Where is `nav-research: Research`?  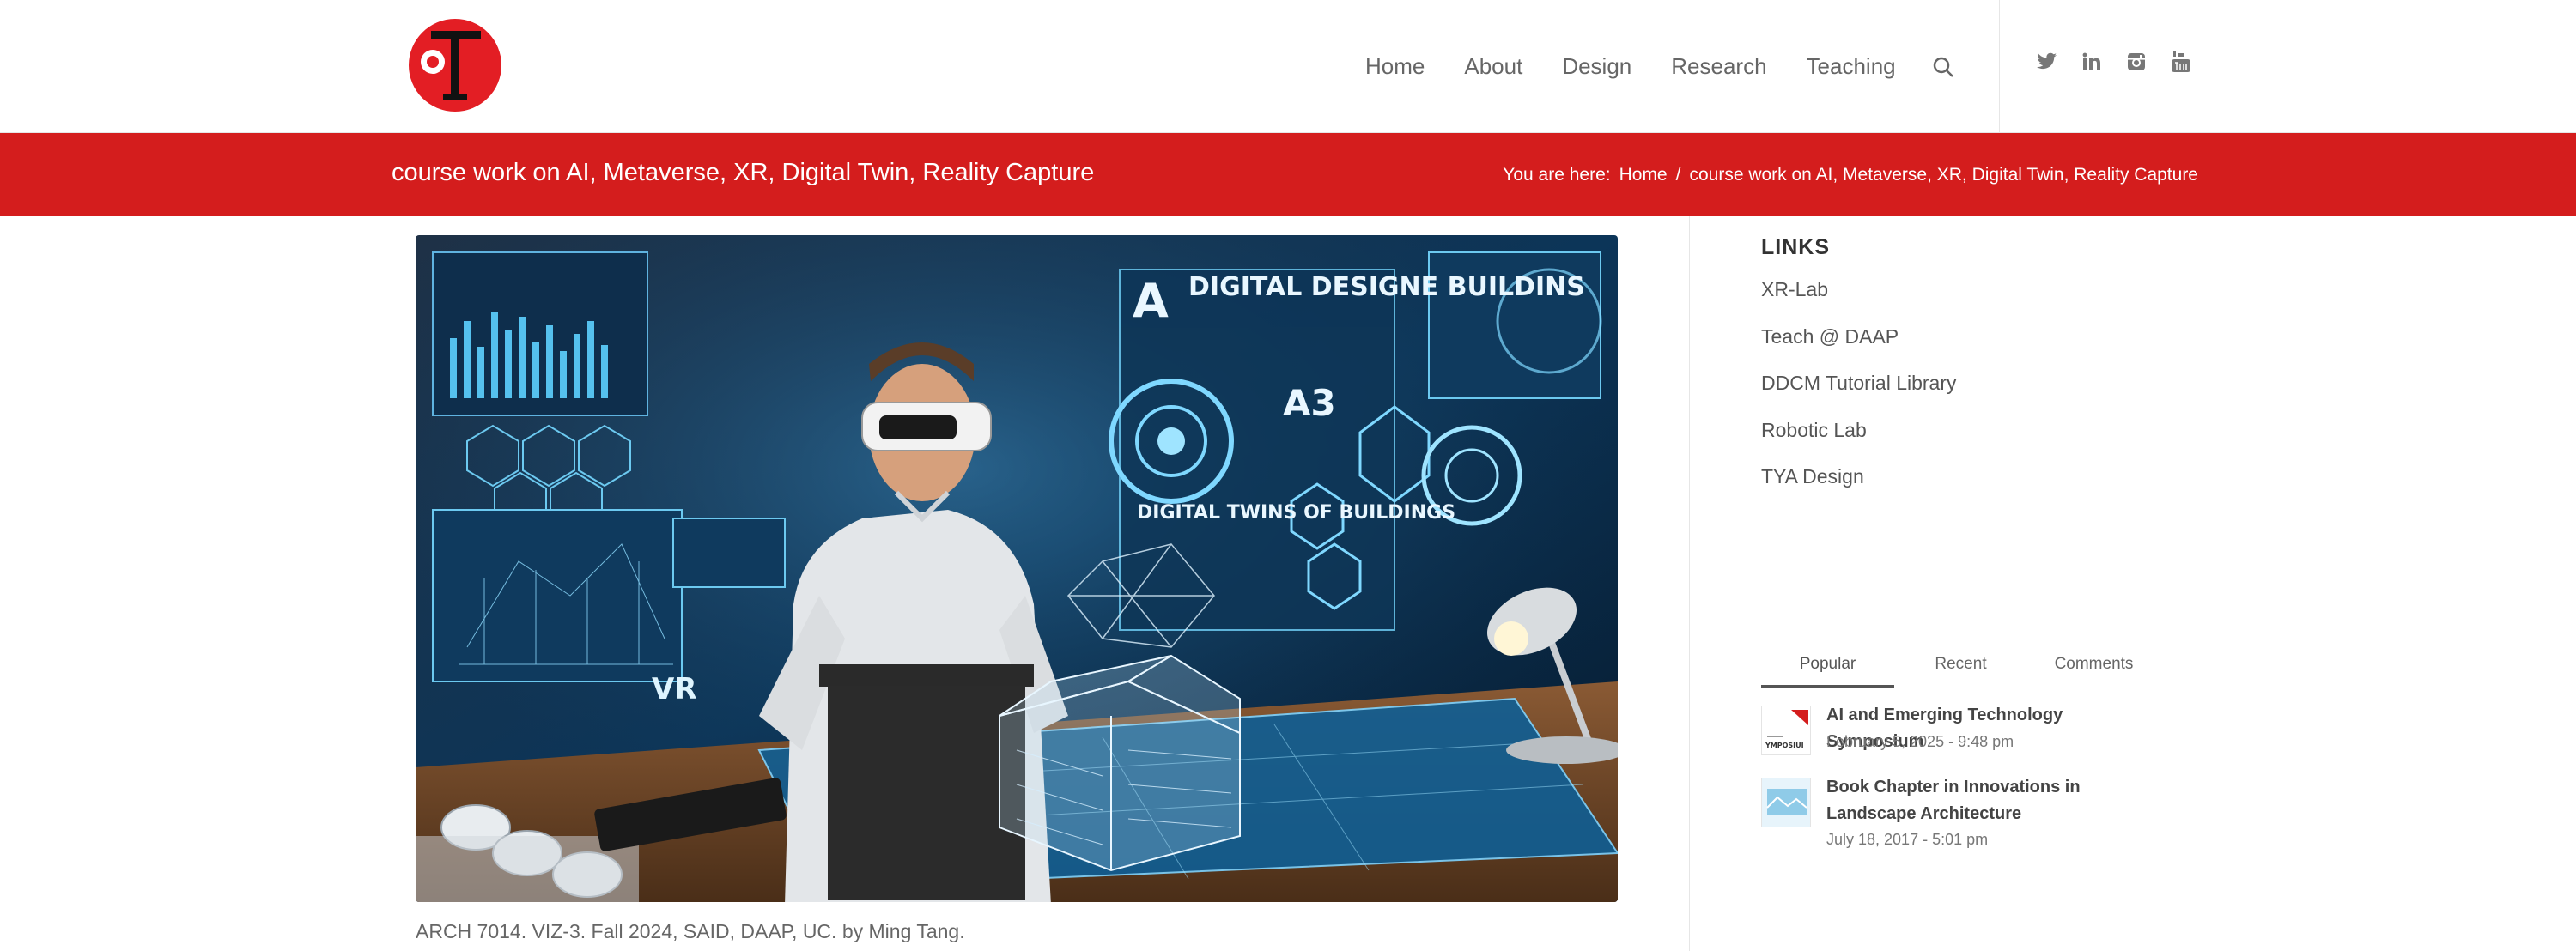
nav-research: Research is located at coordinates (1718, 66).